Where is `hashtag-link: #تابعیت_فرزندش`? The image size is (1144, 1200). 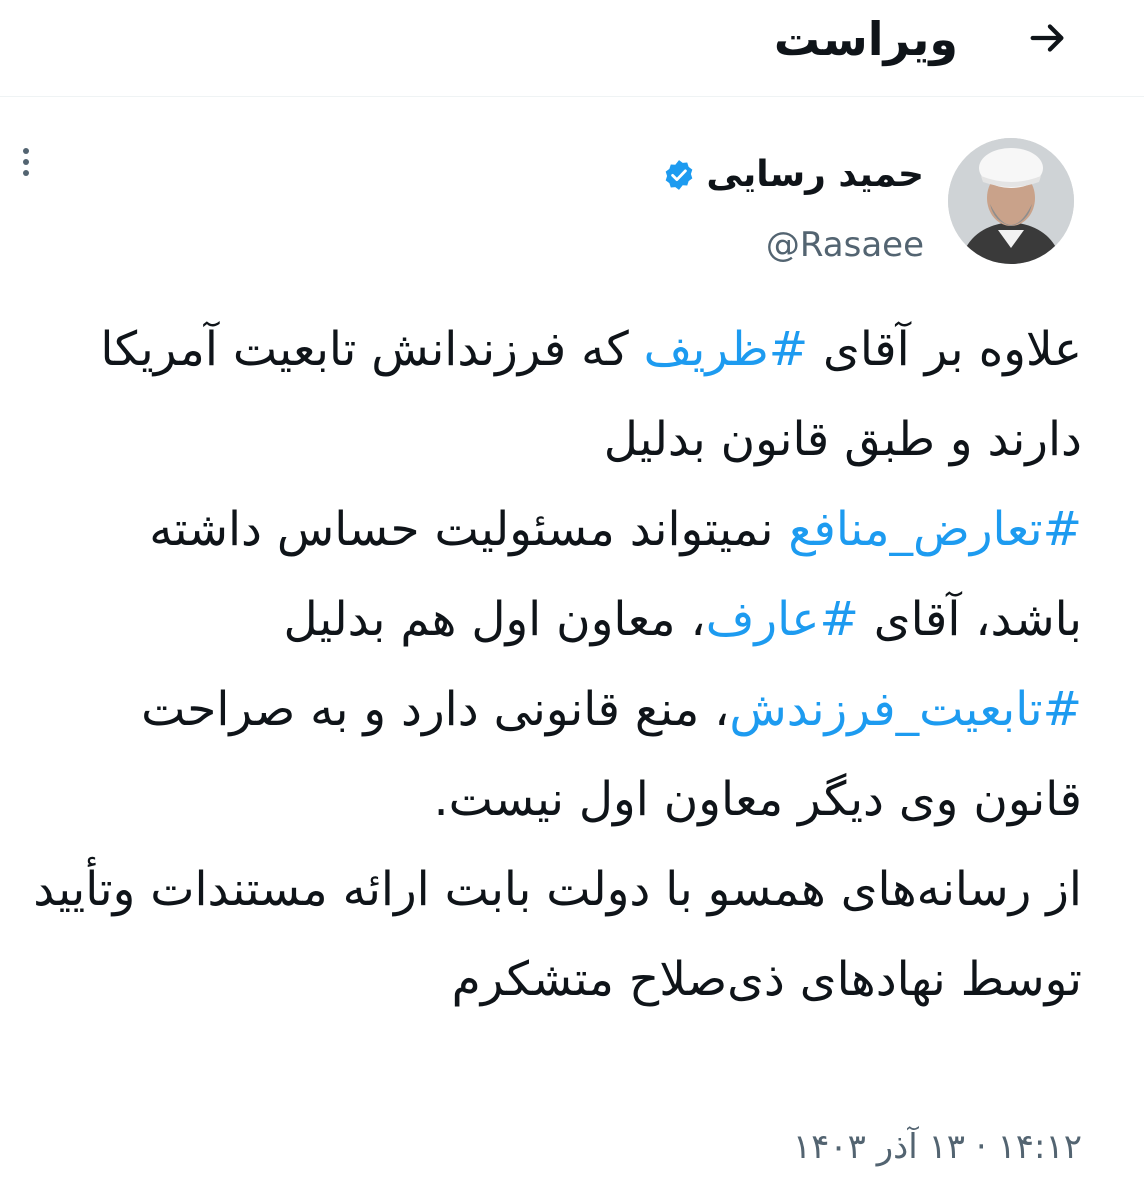 hashtag-link: #تابعیت_فرزندش is located at coordinates (905, 709).